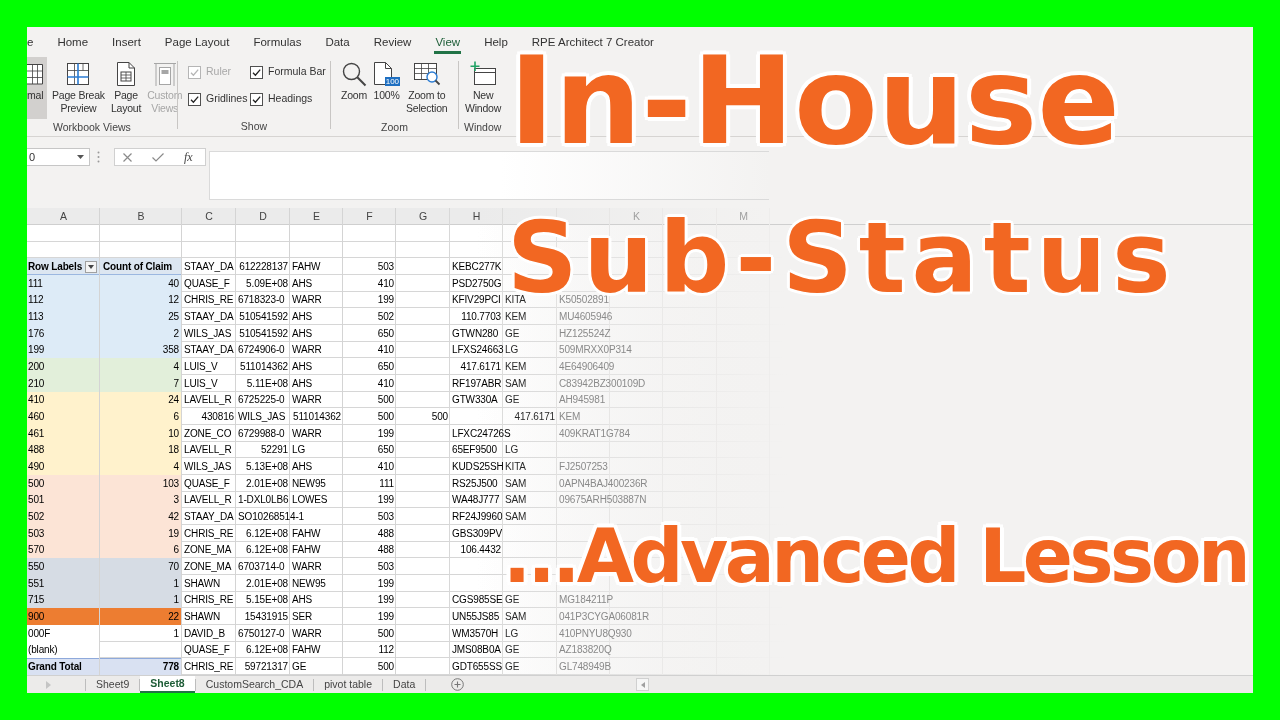  I want to click on ribbon-tab: Review, so click(392, 42).